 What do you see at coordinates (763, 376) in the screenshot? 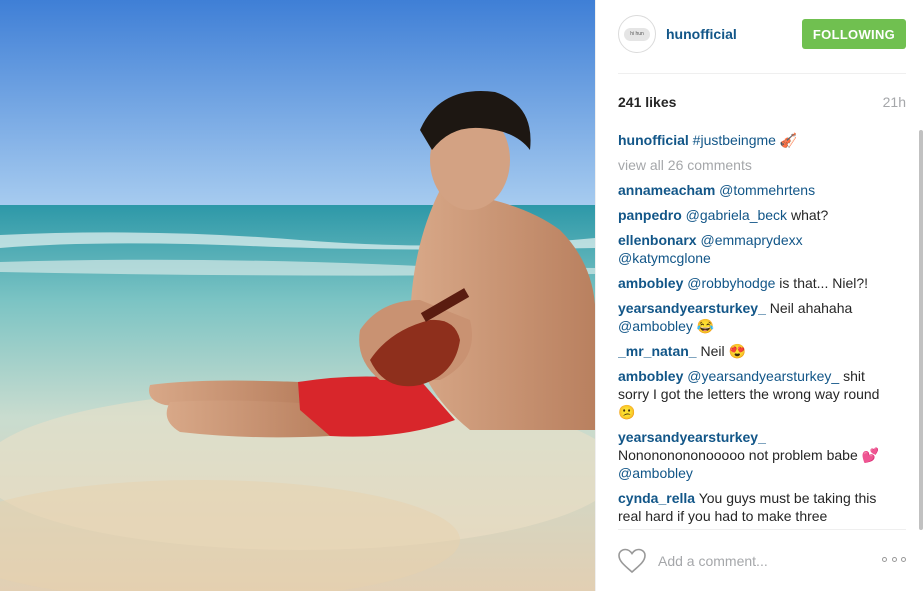
I see `comment-mention: @yearsandyearsturkey_` at bounding box center [763, 376].